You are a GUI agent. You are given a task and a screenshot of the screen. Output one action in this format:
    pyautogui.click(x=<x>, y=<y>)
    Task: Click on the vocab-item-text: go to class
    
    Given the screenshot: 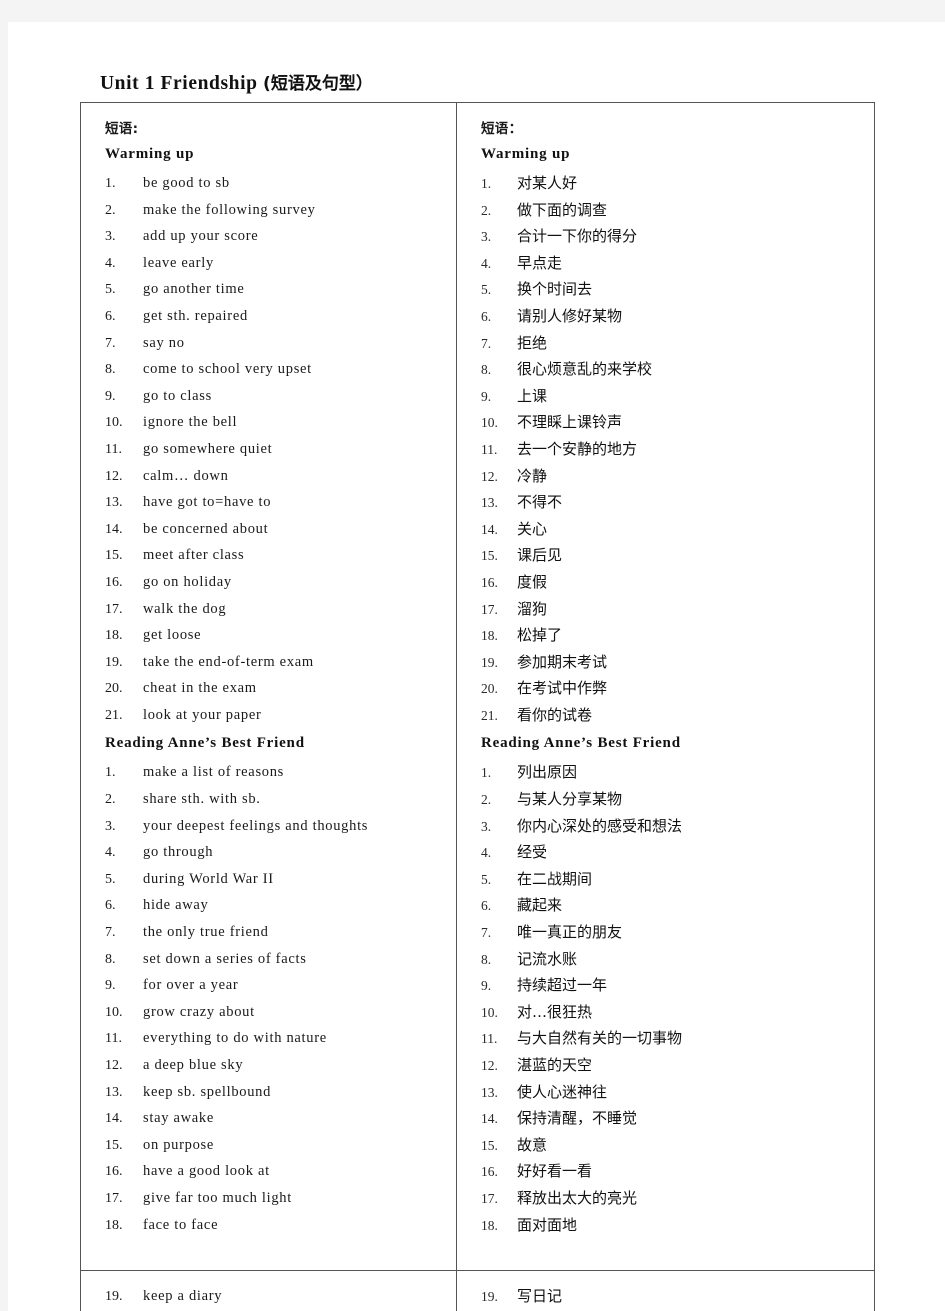 What is the action you would take?
    pyautogui.click(x=177, y=395)
    